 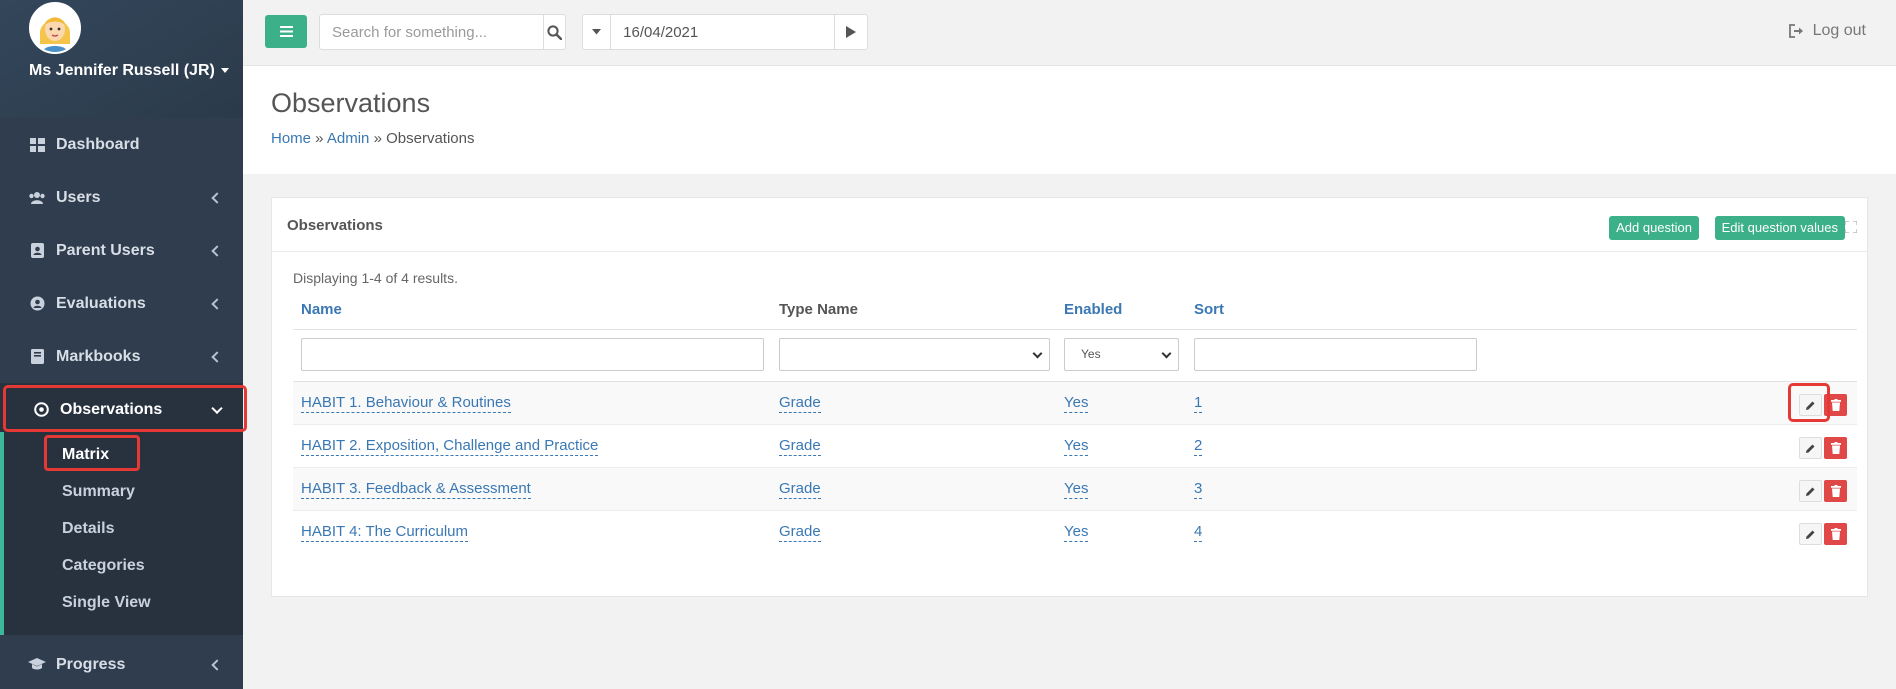 I want to click on page-title: Observations, so click(x=351, y=103).